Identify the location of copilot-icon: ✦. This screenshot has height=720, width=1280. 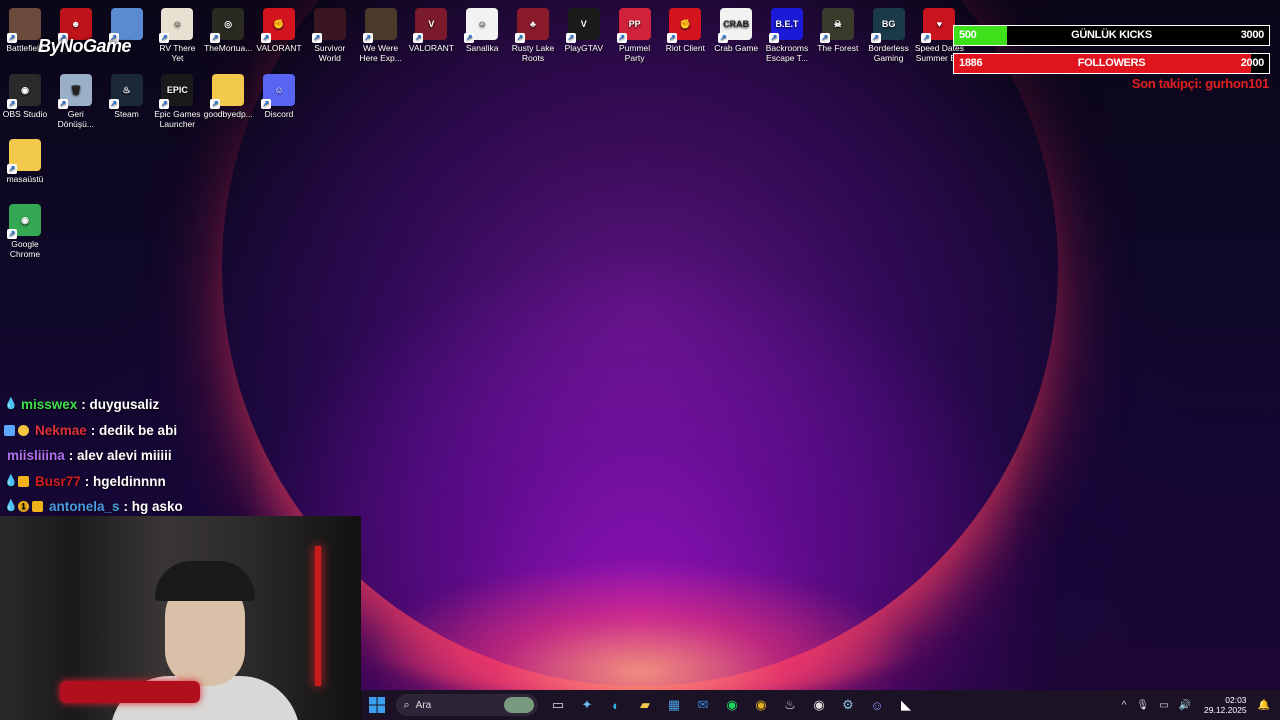
(587, 705).